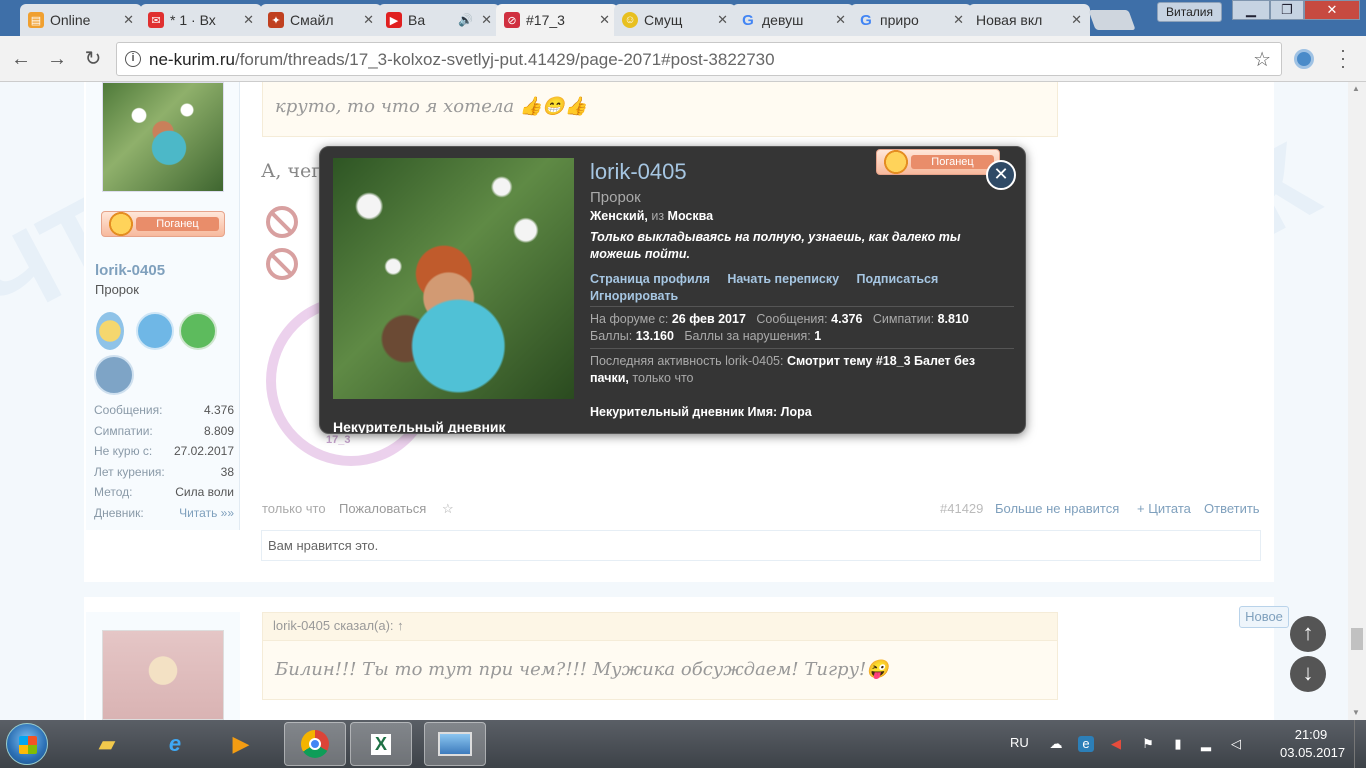 The height and width of the screenshot is (768, 1366). Describe the element at coordinates (1116, 744) in the screenshot. I see `muted-speaker-icon: ◀` at that location.